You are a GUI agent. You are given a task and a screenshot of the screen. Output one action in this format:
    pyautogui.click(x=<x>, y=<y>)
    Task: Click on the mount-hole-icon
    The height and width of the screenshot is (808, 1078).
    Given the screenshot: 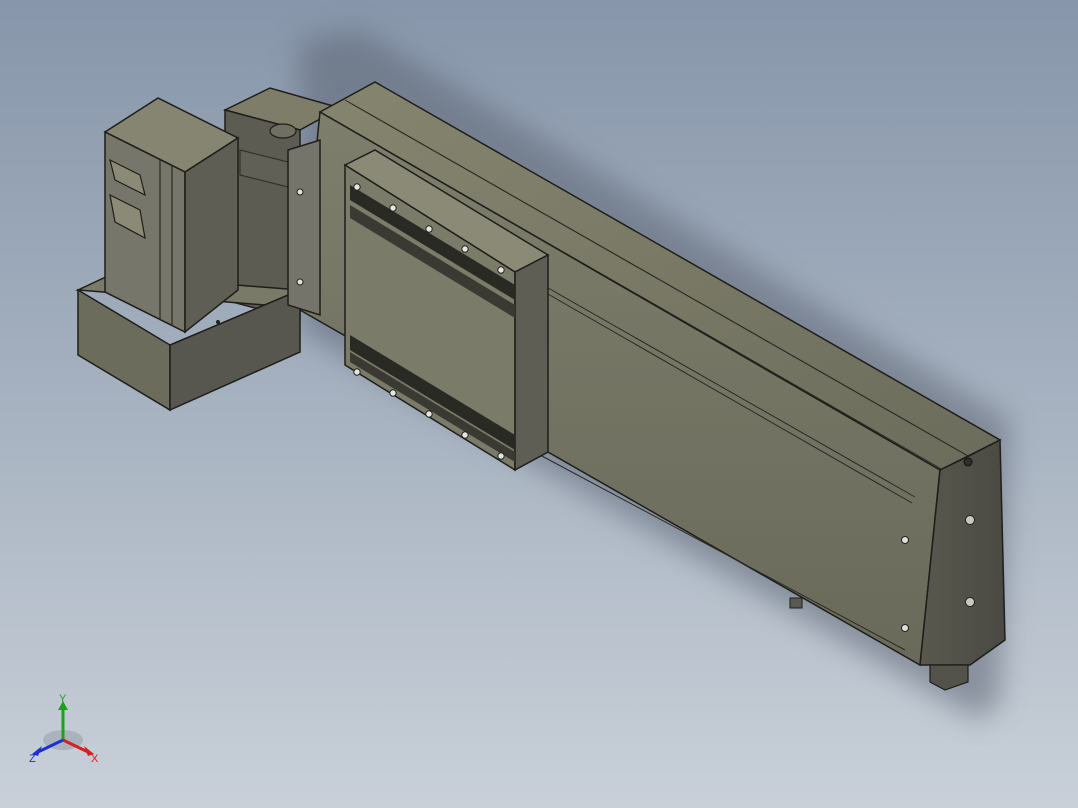 What is the action you would take?
    pyautogui.click(x=283, y=131)
    